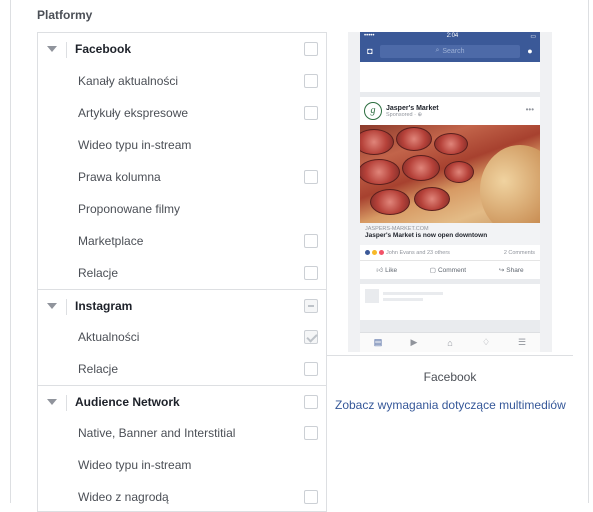  Describe the element at coordinates (104, 305) in the screenshot. I see `platform-label: Instagram` at that location.